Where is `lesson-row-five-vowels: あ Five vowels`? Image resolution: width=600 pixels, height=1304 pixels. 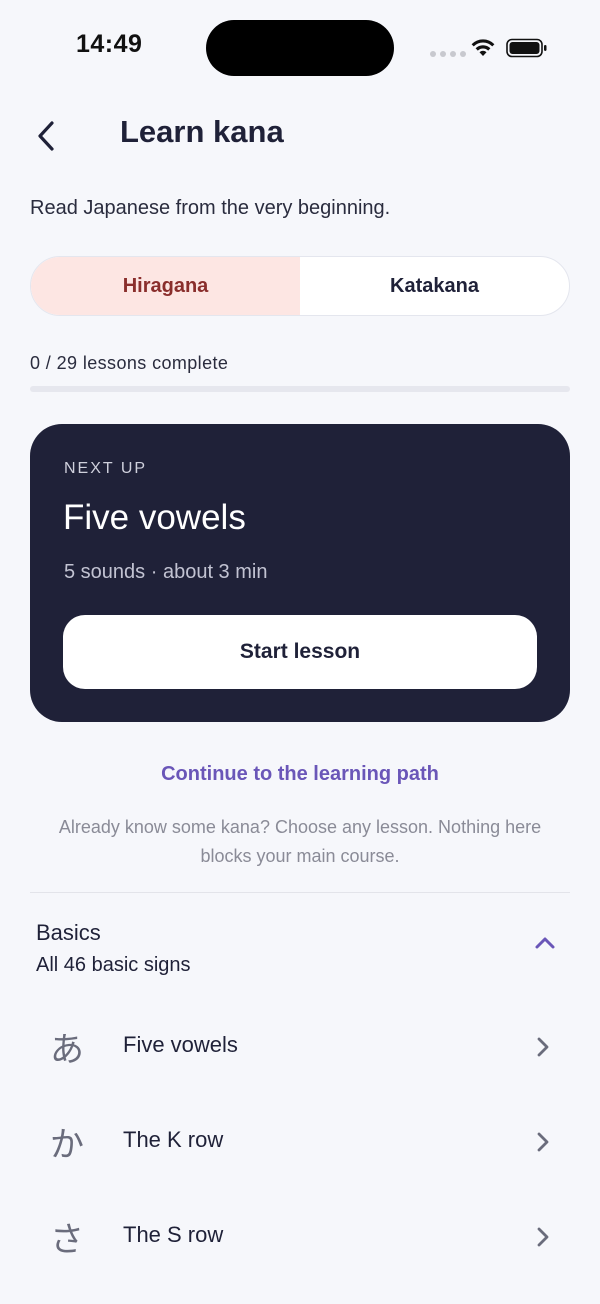
lesson-row-five-vowels: あ Five vowels is located at coordinates (300, 1049).